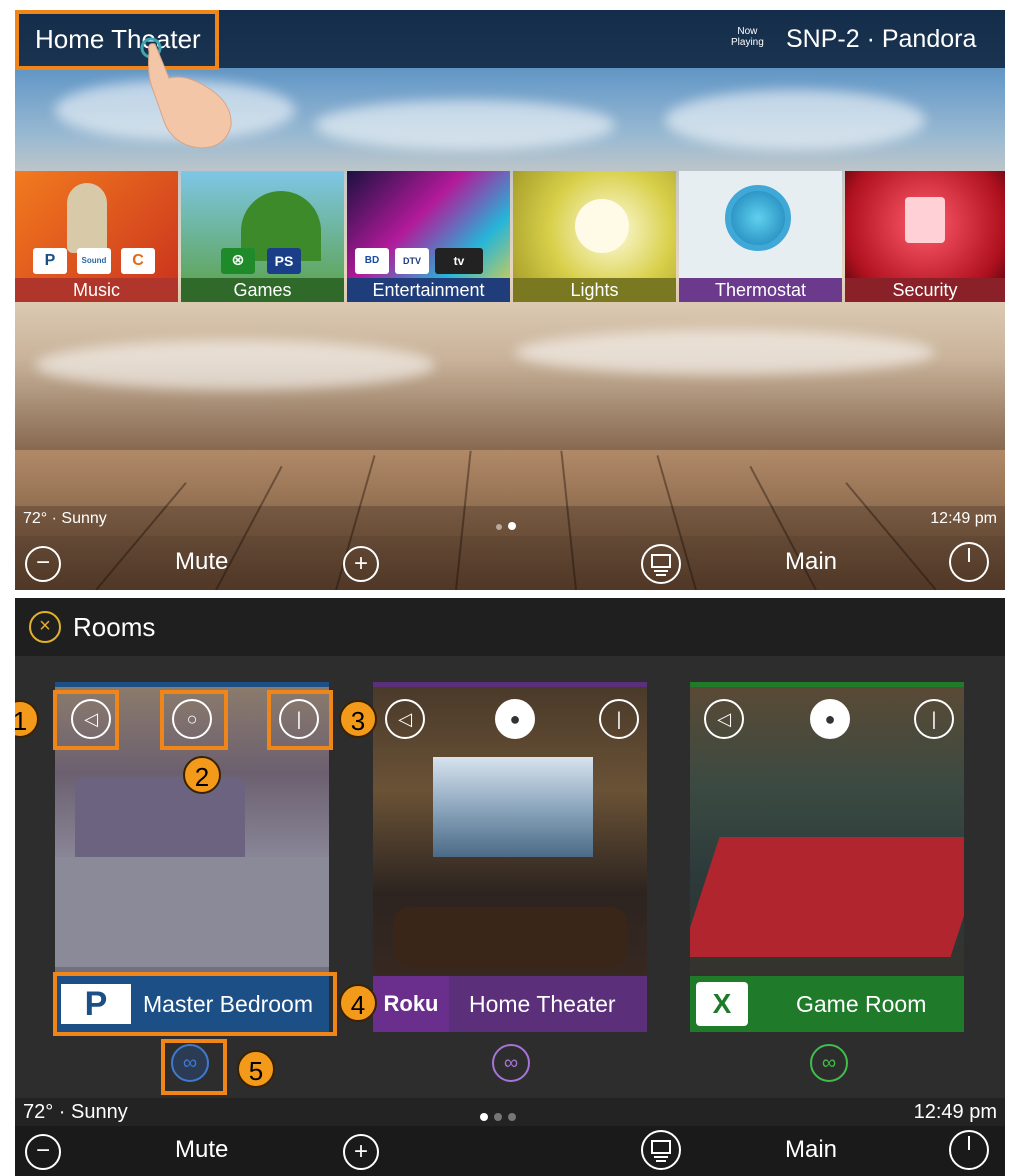  Describe the element at coordinates (45, 627) in the screenshot. I see `close-icon: ×` at that location.